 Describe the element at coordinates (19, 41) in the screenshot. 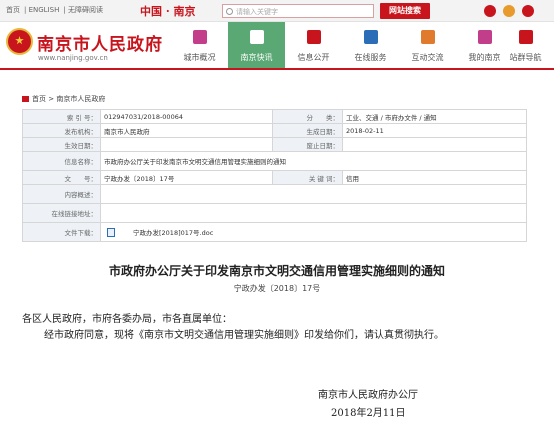

I see `national-emblem-icon` at that location.